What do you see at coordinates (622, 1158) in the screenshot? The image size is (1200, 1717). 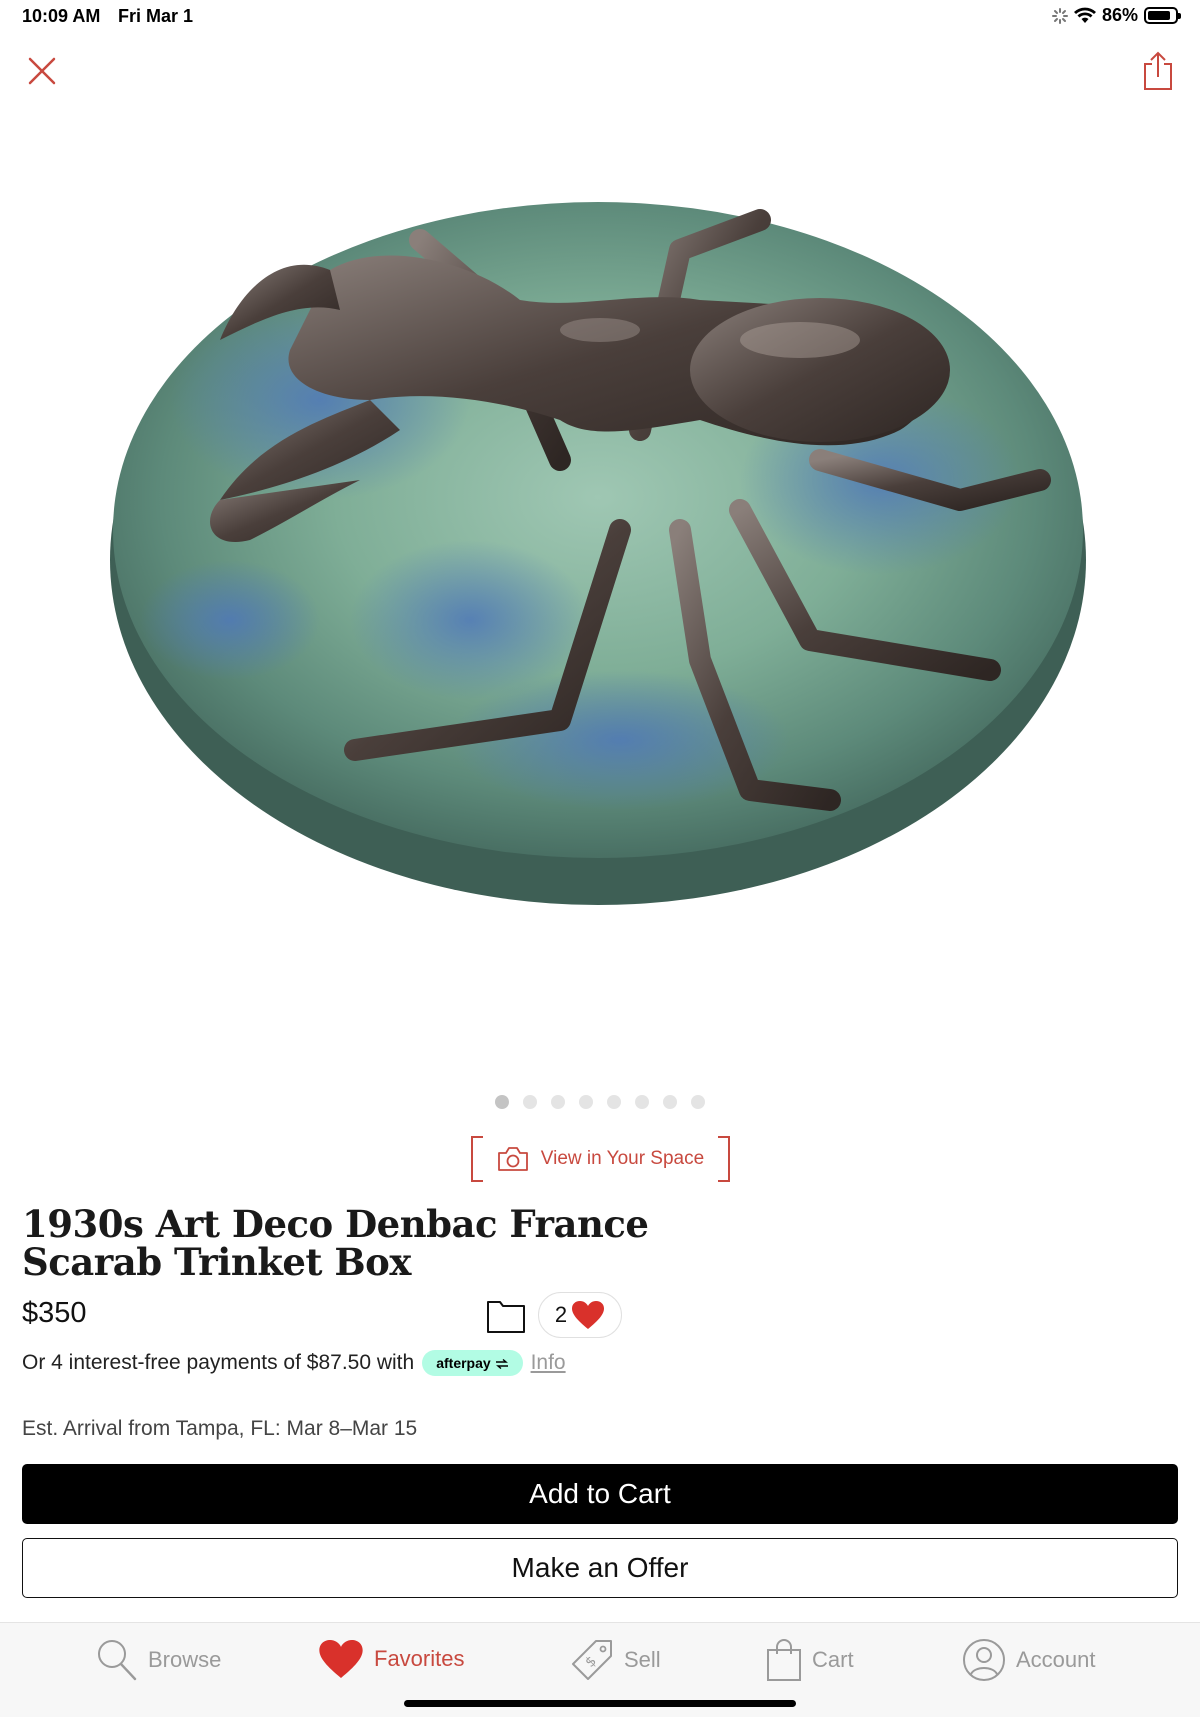 I see `view-in-your-space-label: View in Your Space` at bounding box center [622, 1158].